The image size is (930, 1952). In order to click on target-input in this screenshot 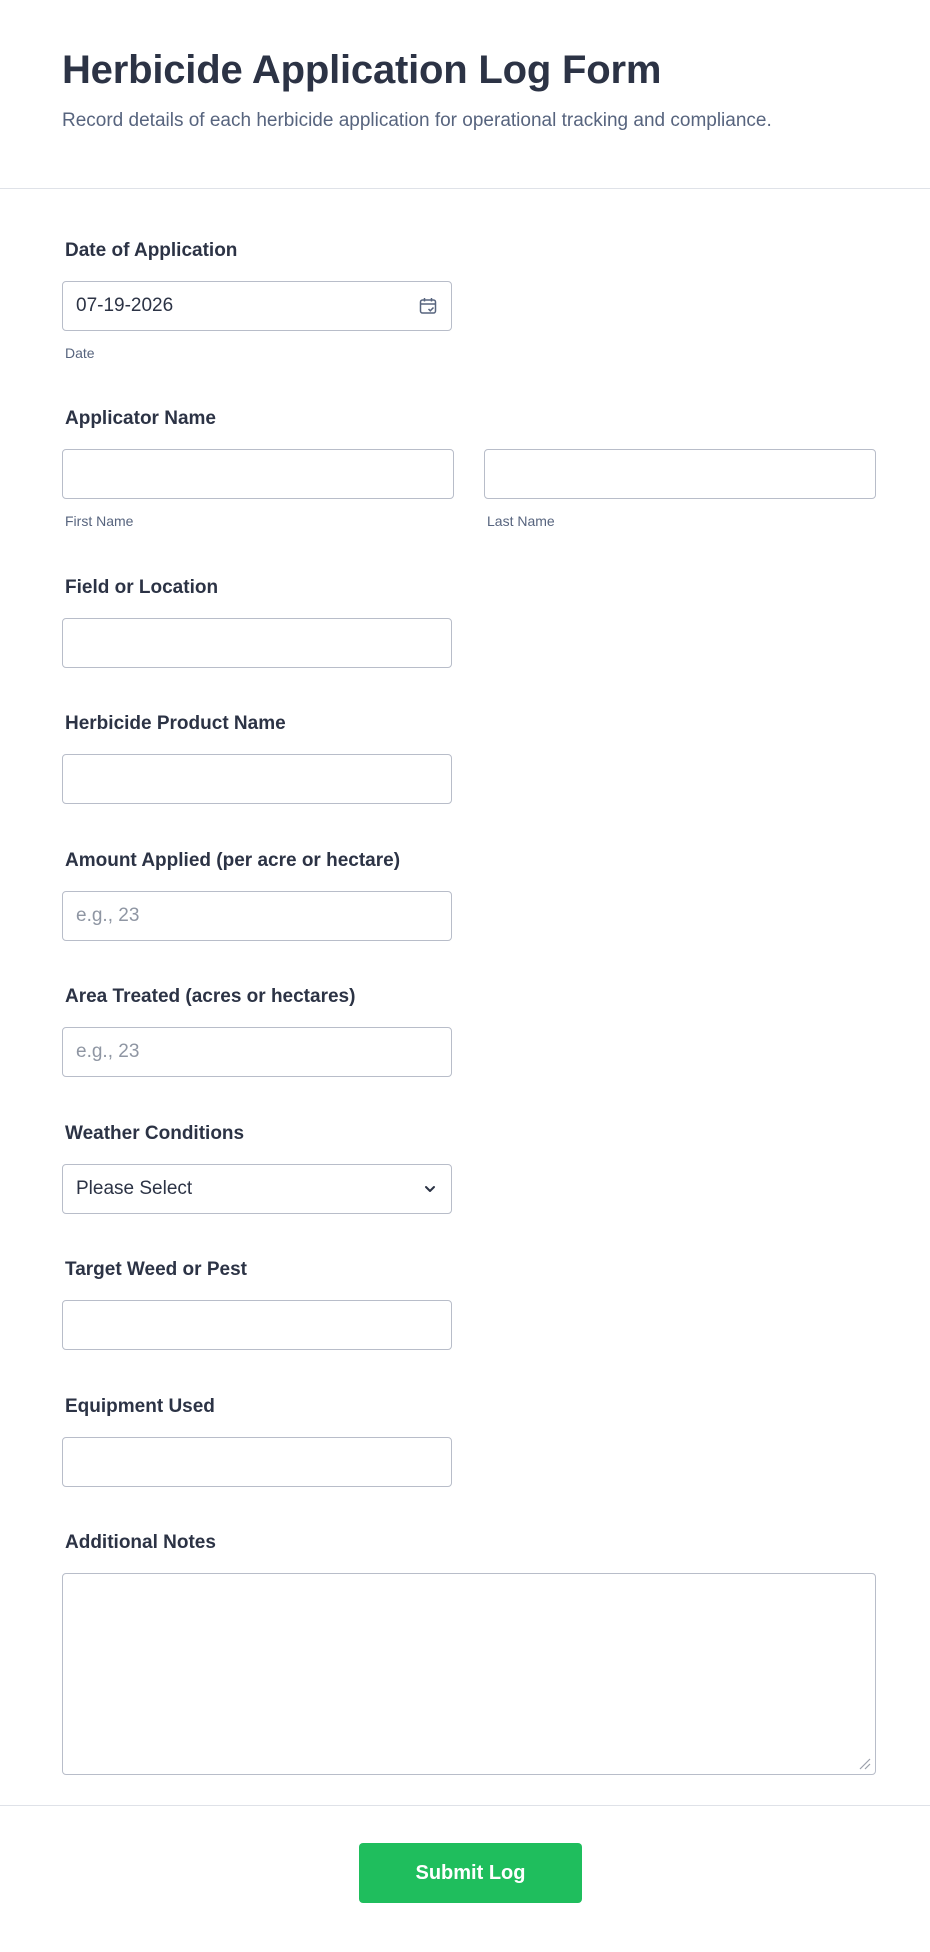, I will do `click(257, 1325)`.